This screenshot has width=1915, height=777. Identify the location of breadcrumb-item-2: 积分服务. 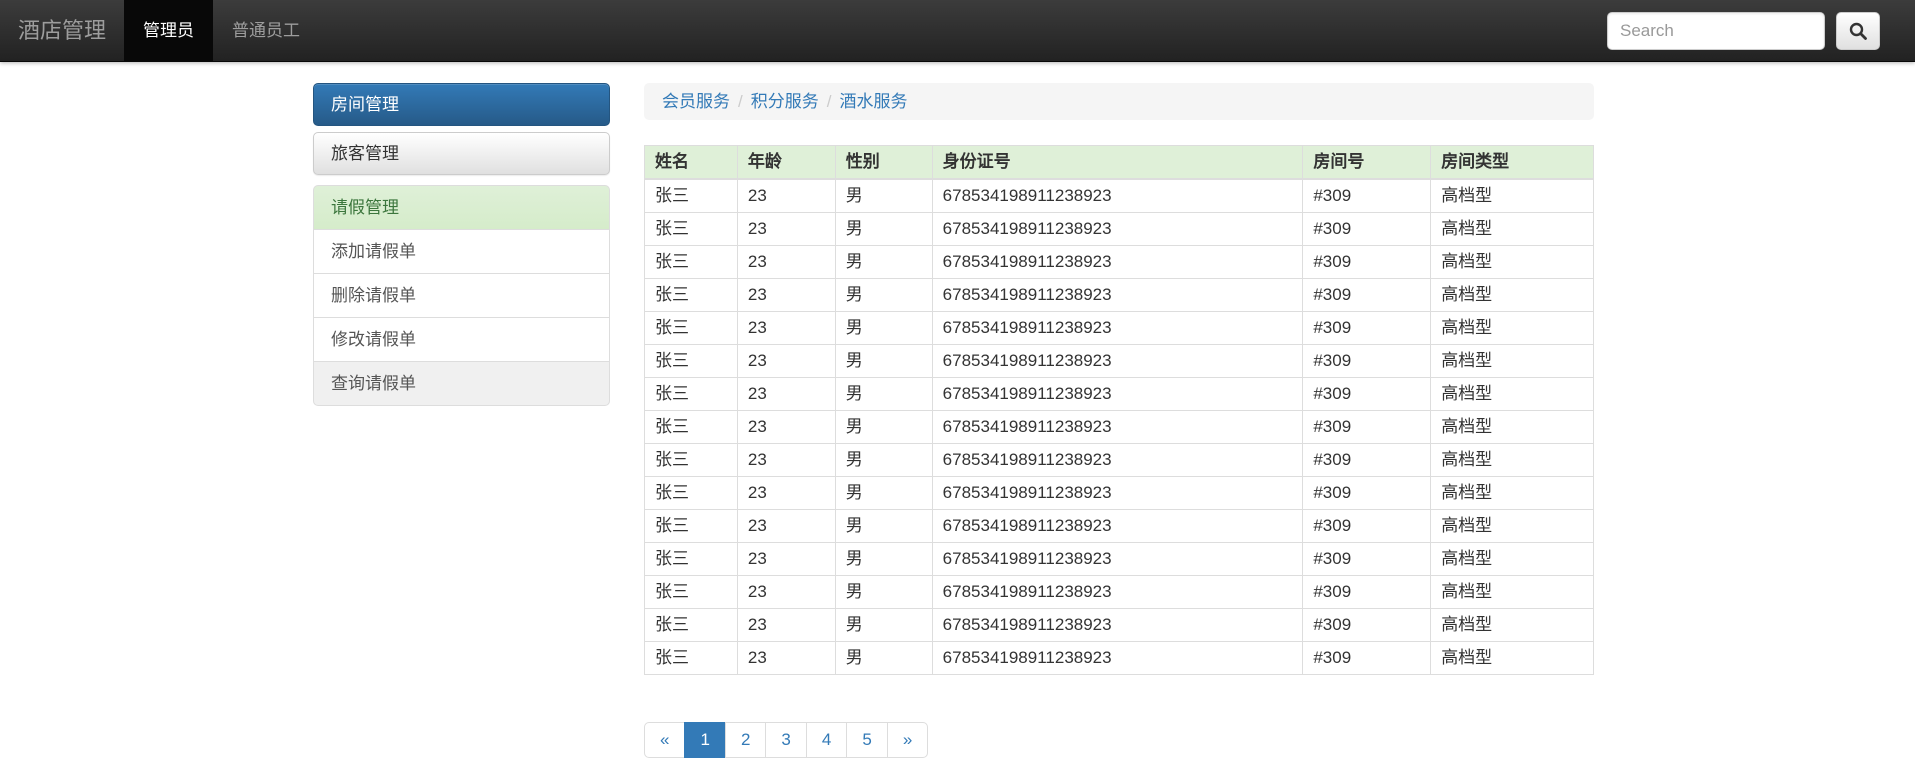
(785, 101).